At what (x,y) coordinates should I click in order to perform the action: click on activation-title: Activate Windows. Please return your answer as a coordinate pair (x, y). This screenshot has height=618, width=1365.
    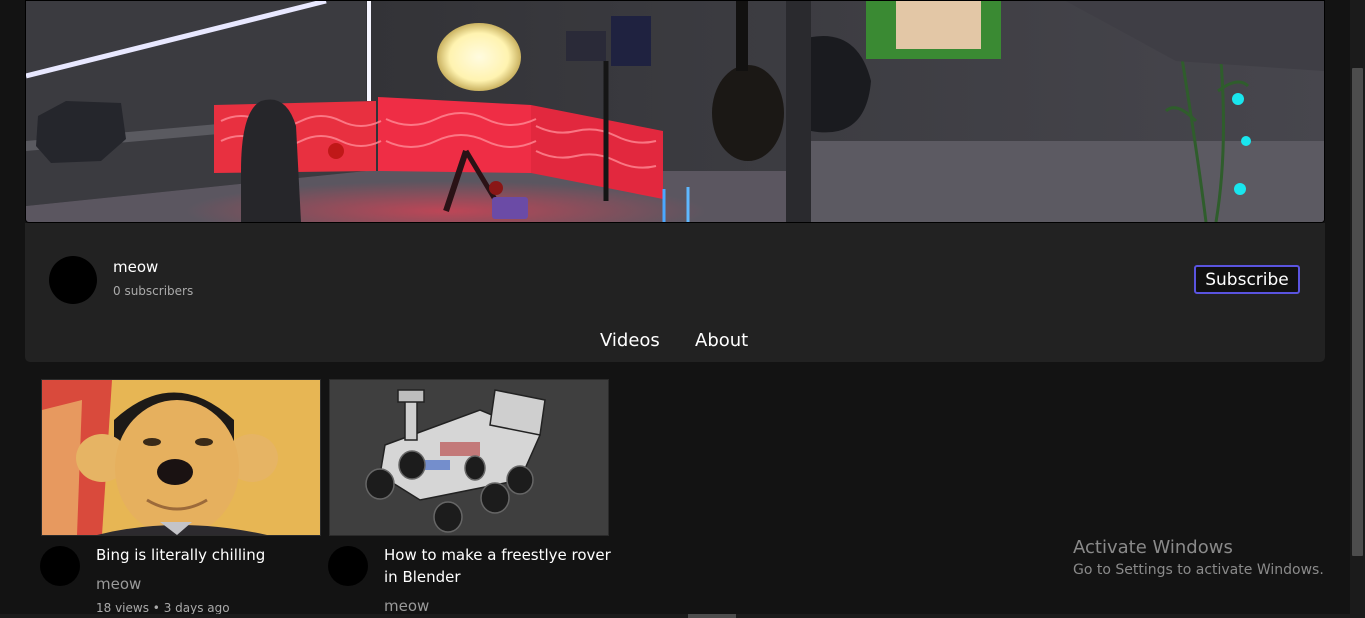
    Looking at the image, I should click on (1153, 547).